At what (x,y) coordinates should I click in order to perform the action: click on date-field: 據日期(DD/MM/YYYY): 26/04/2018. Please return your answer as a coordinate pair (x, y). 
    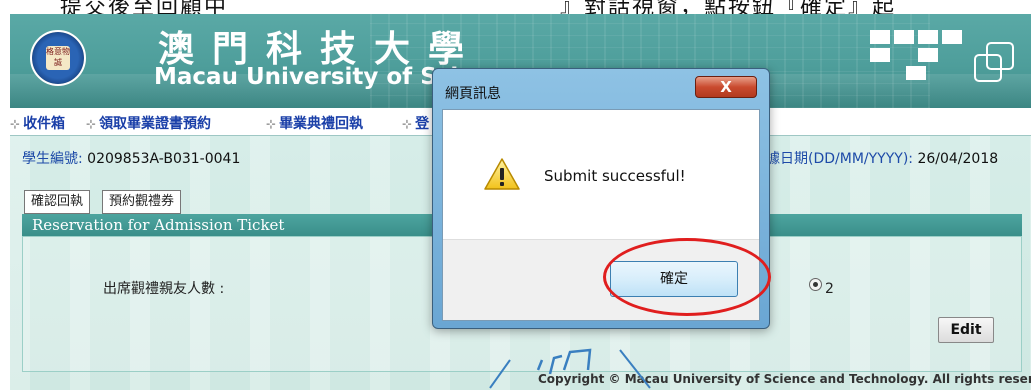
    Looking at the image, I should click on (882, 158).